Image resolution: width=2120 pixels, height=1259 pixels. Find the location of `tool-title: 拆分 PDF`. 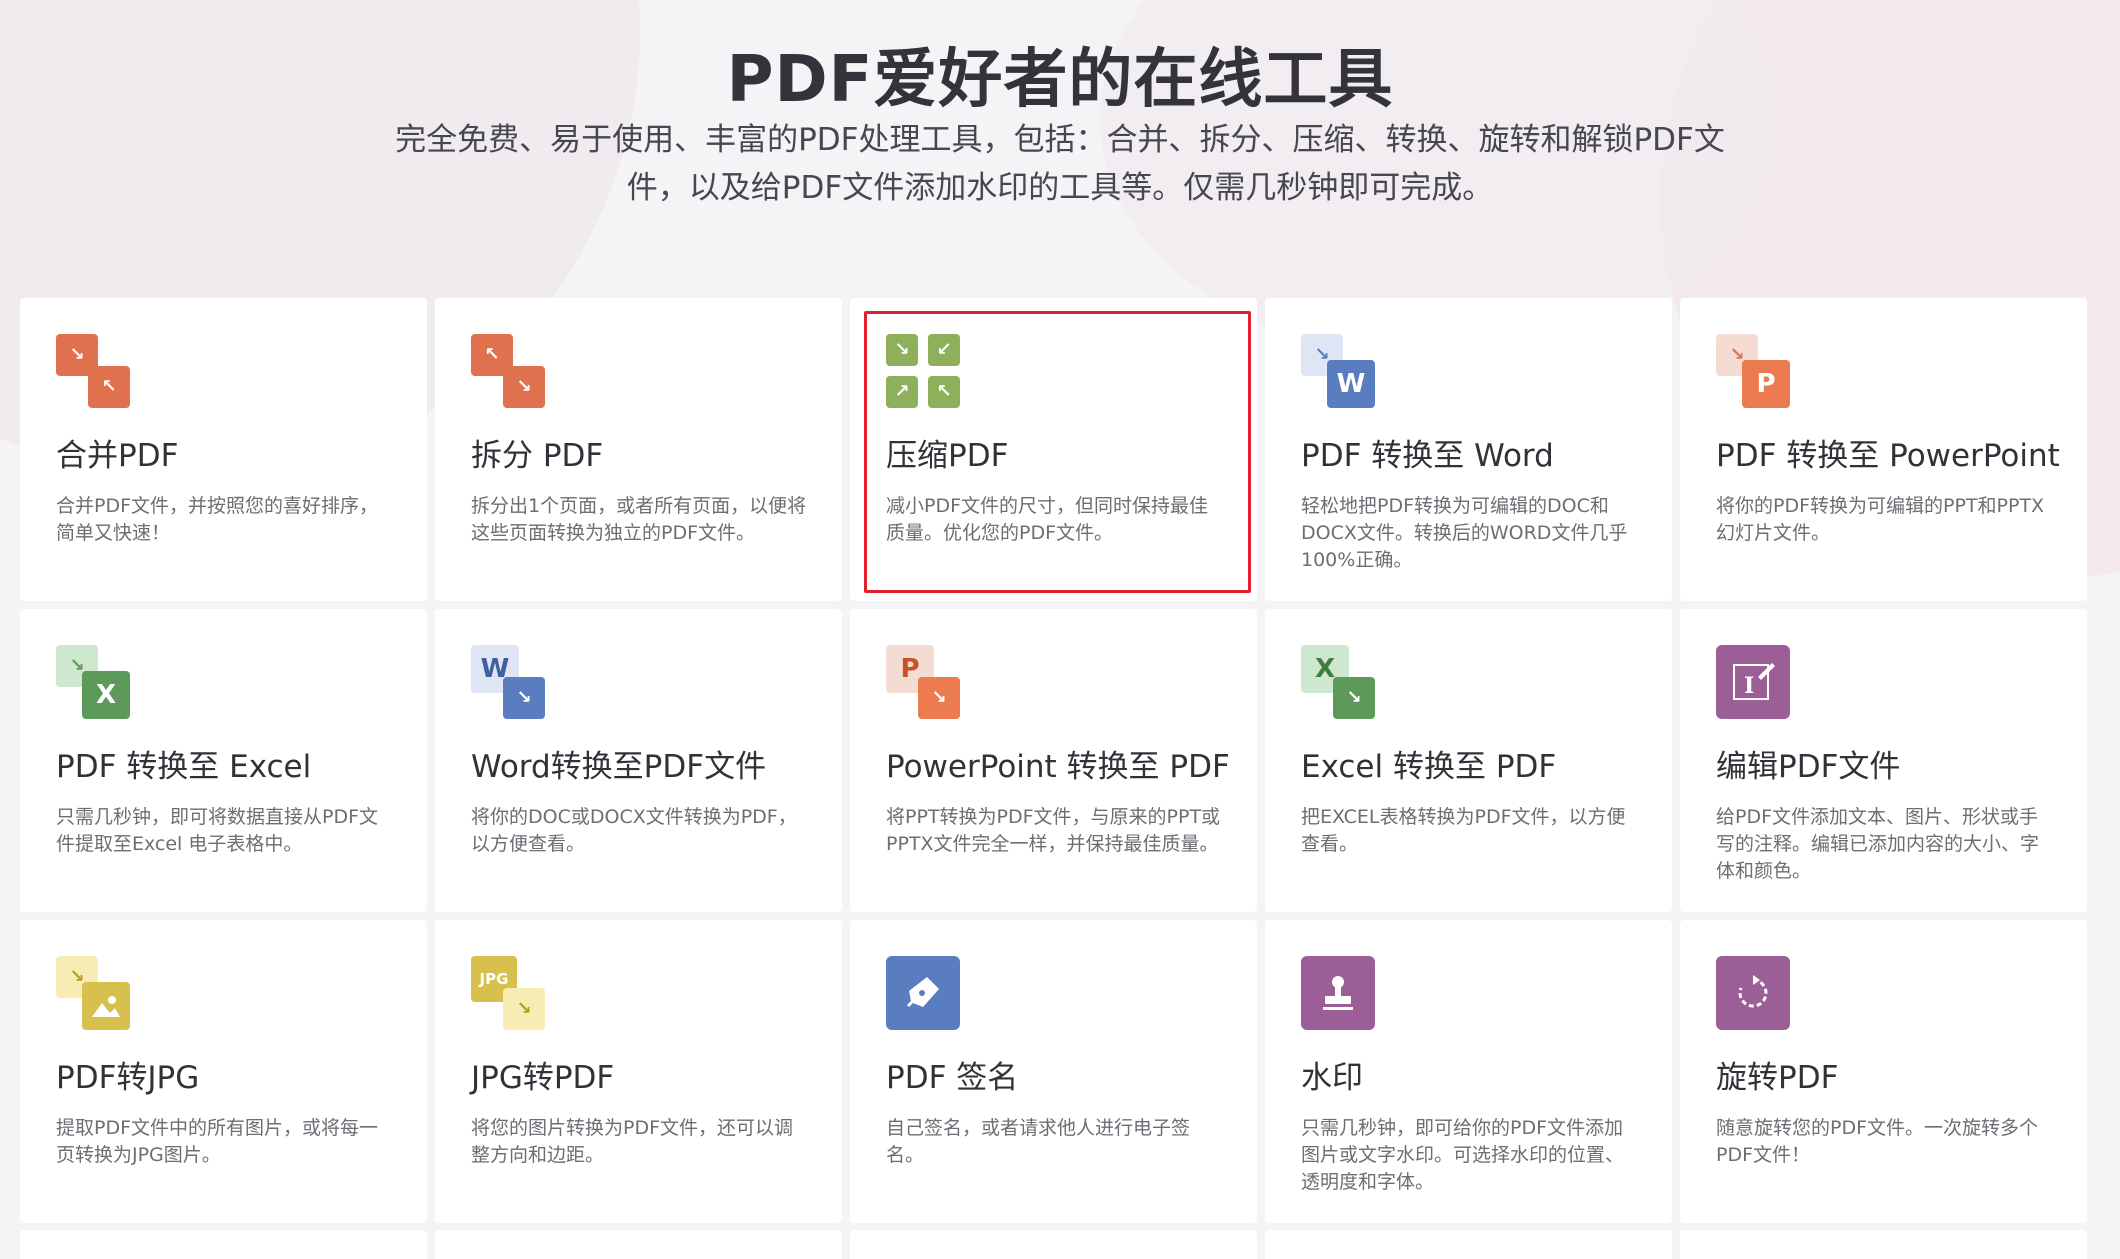

tool-title: 拆分 PDF is located at coordinates (537, 456).